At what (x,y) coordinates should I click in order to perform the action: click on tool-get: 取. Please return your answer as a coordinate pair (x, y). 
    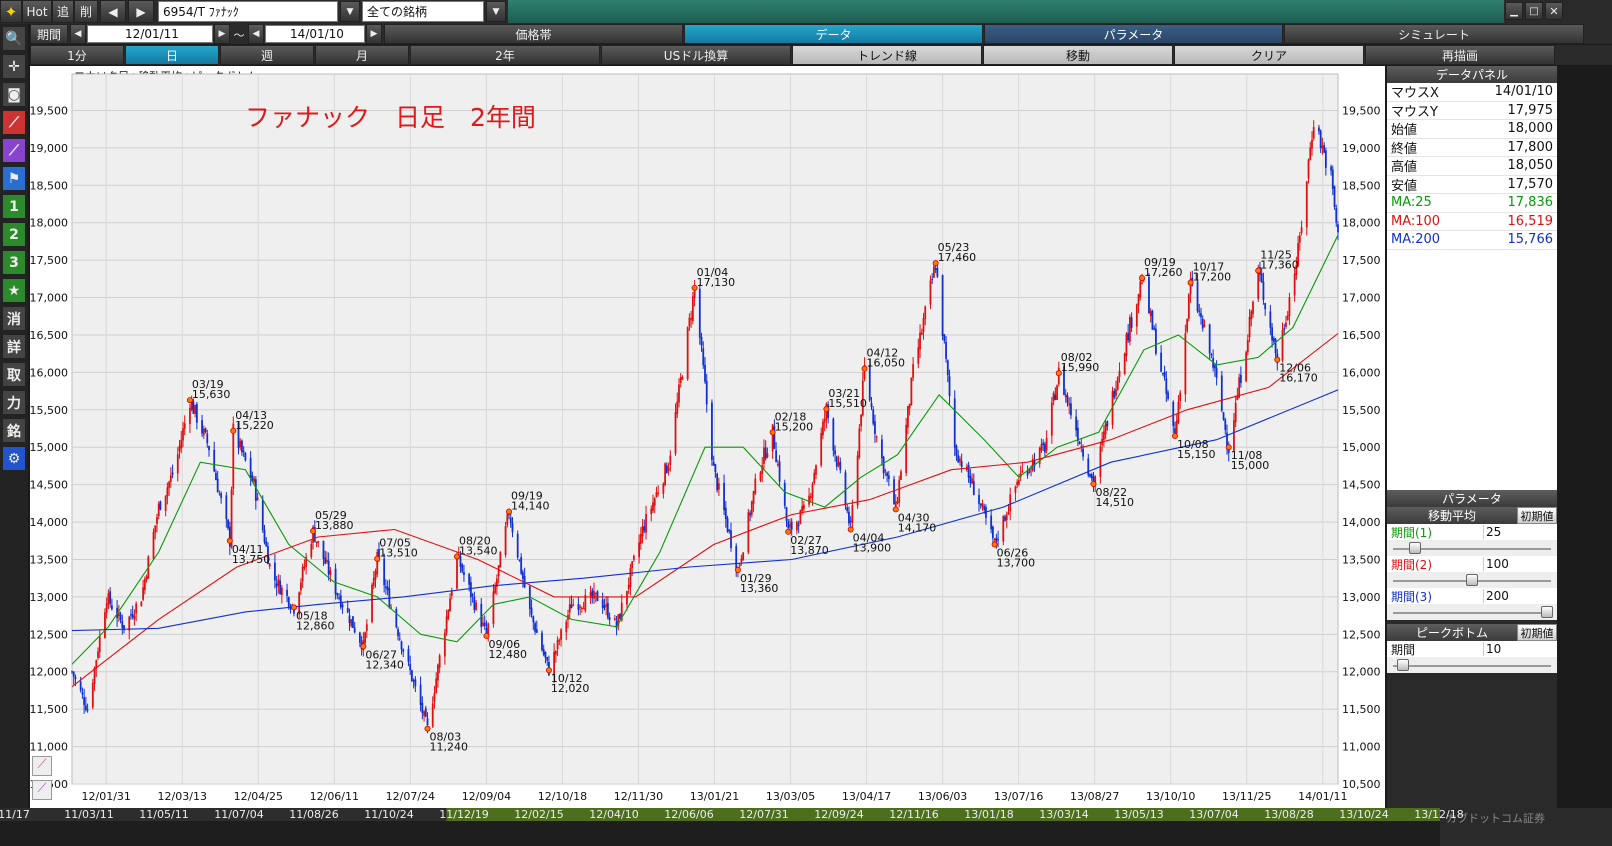
    Looking at the image, I should click on (14, 374).